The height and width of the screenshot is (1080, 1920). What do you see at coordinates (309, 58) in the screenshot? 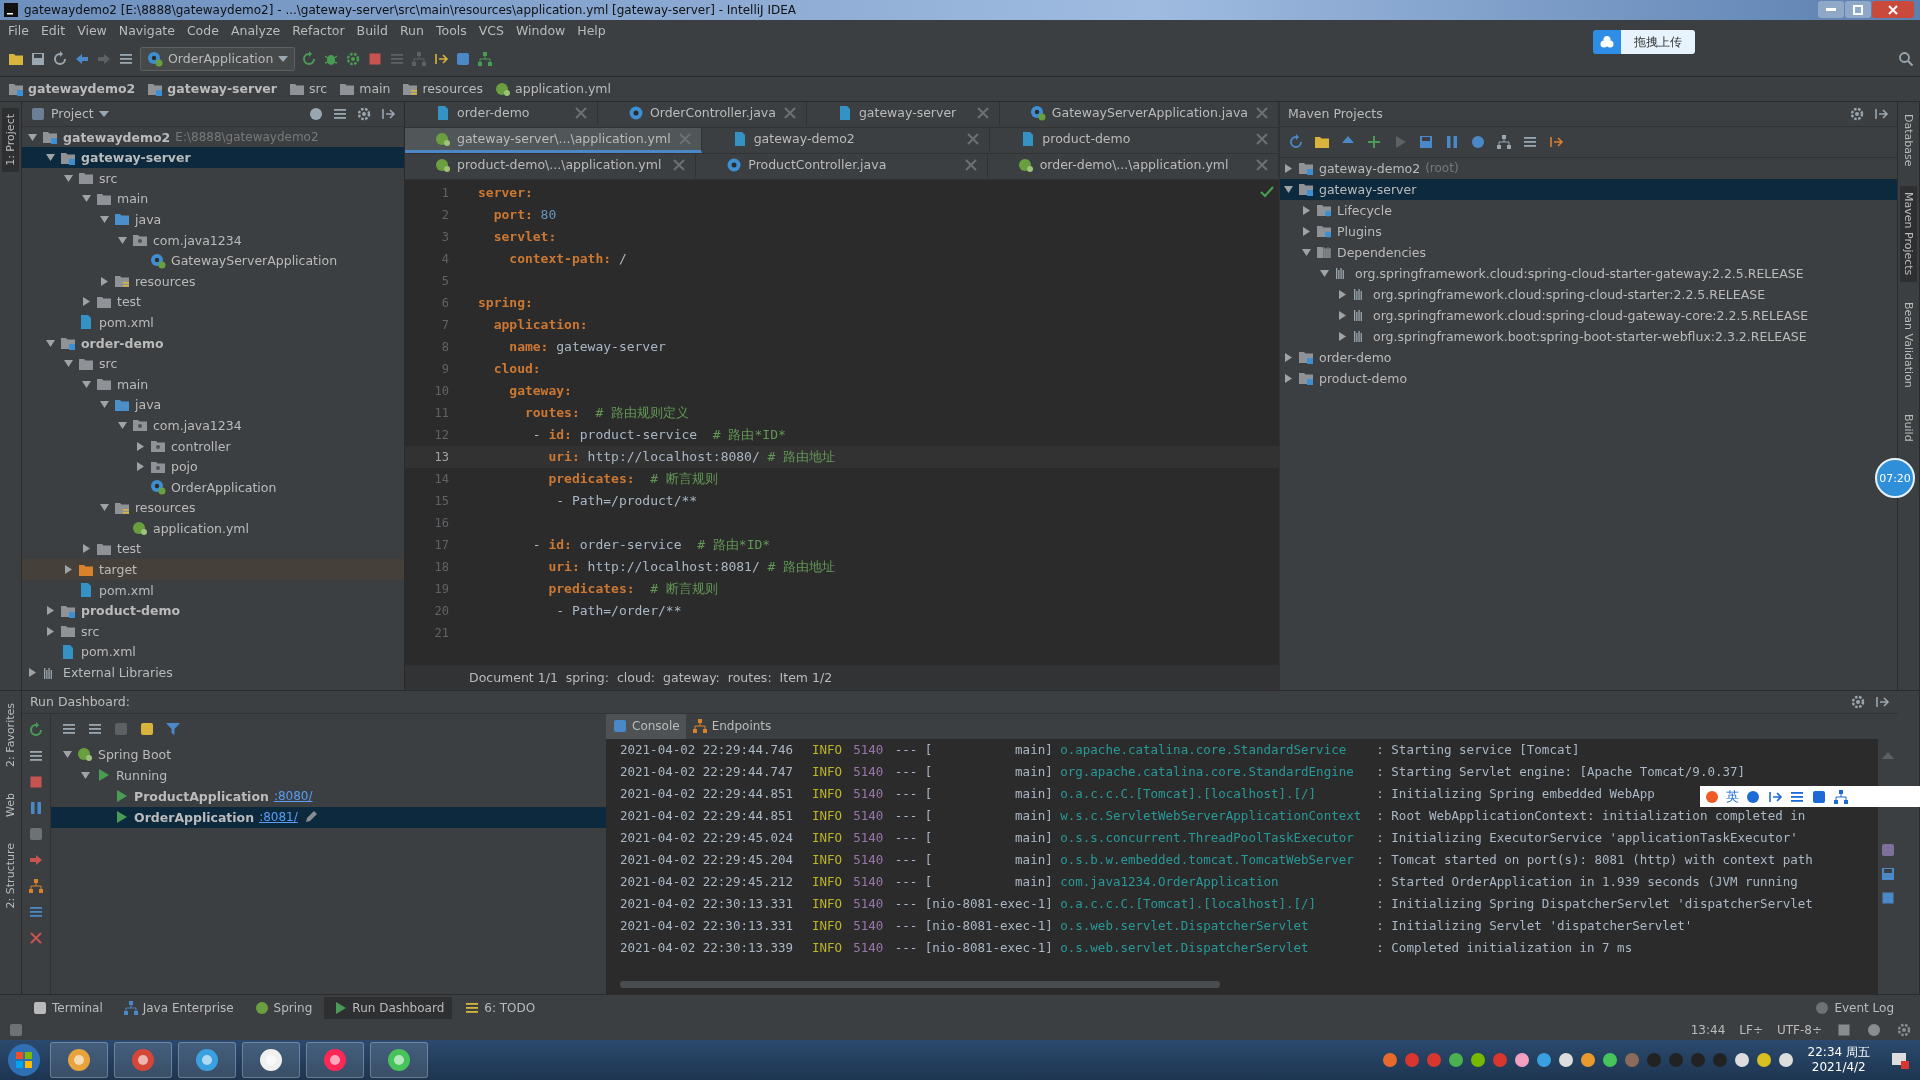
I see `refresh-icon` at bounding box center [309, 58].